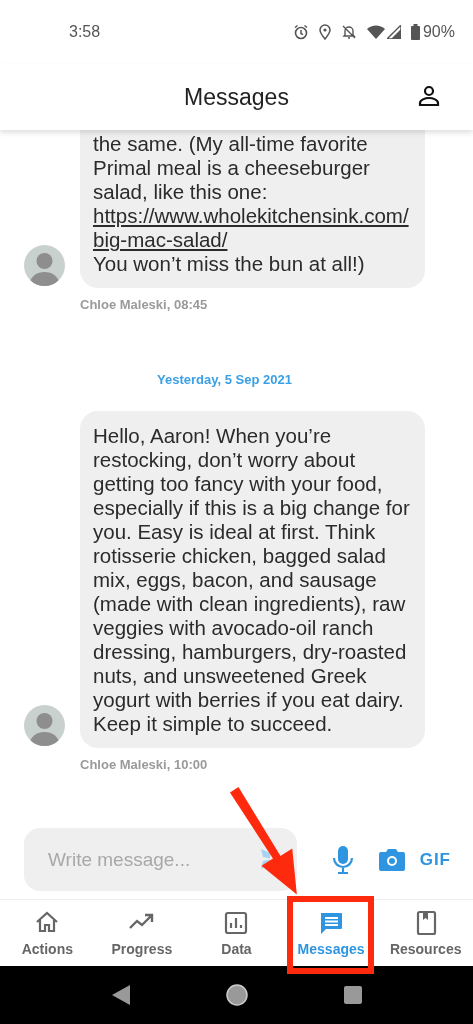 This screenshot has width=473, height=1024. I want to click on location-icon, so click(324, 32).